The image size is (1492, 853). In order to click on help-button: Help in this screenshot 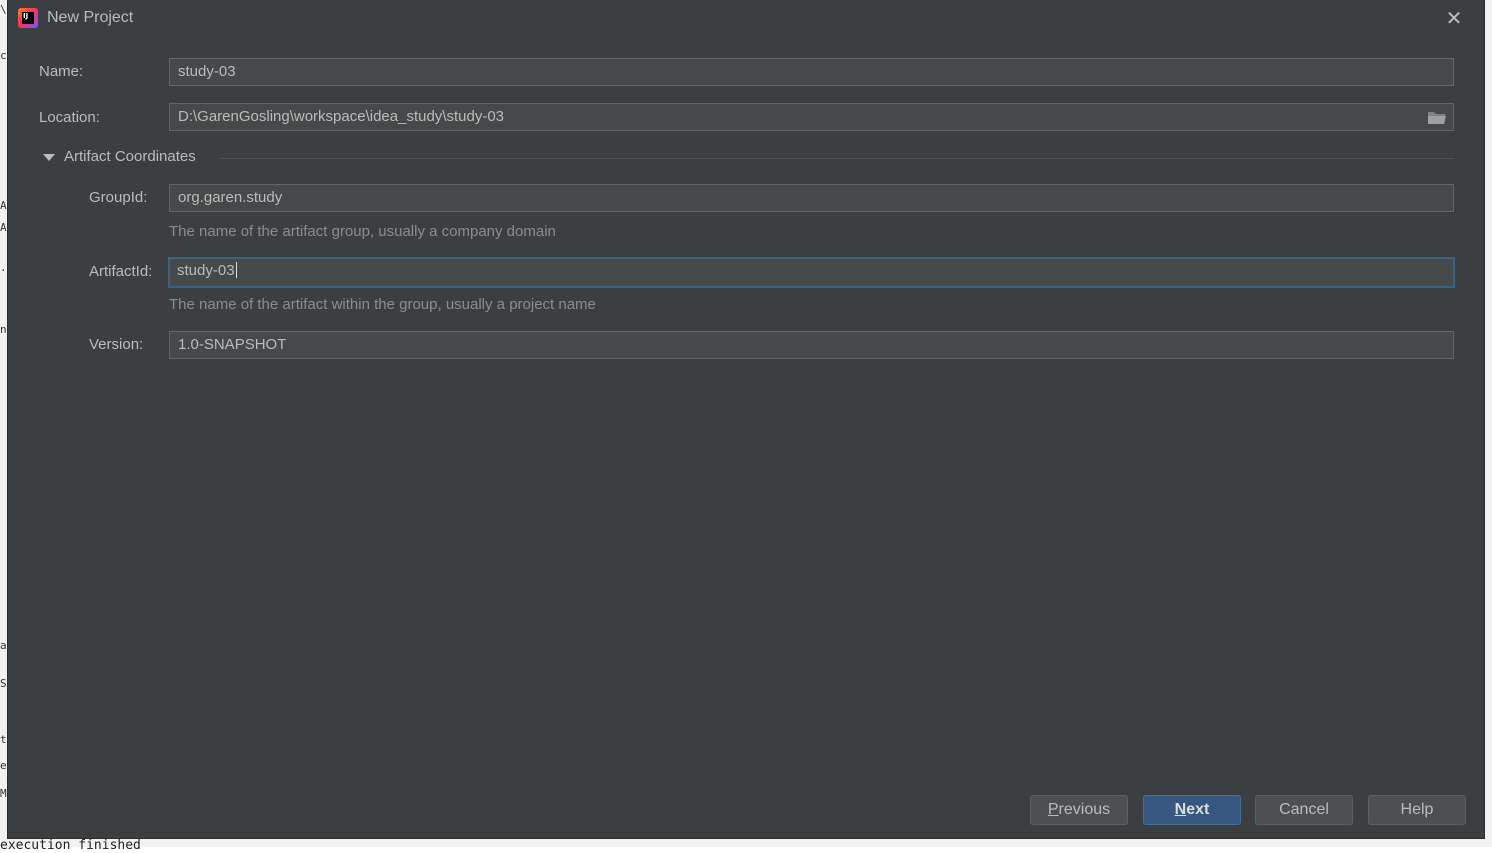, I will do `click(1417, 810)`.